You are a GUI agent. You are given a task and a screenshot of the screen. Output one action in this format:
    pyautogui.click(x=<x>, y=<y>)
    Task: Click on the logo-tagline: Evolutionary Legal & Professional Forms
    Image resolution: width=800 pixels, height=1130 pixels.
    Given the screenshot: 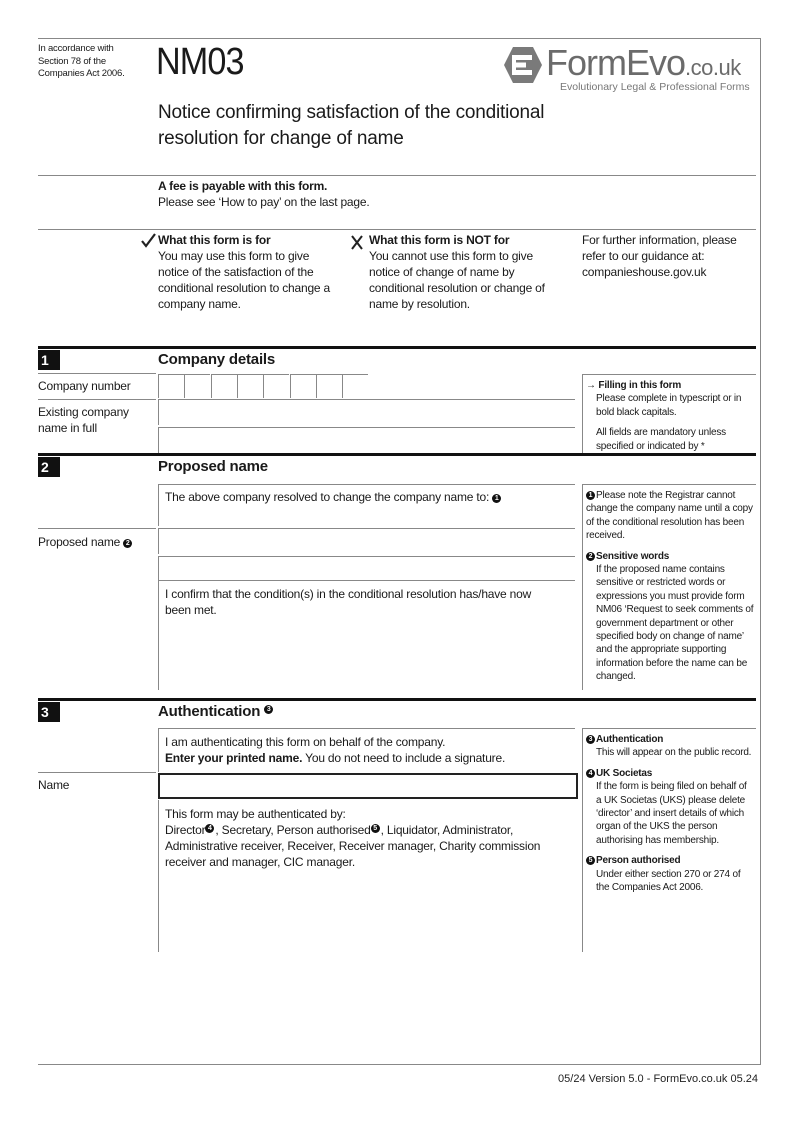 What is the action you would take?
    pyautogui.click(x=655, y=87)
    